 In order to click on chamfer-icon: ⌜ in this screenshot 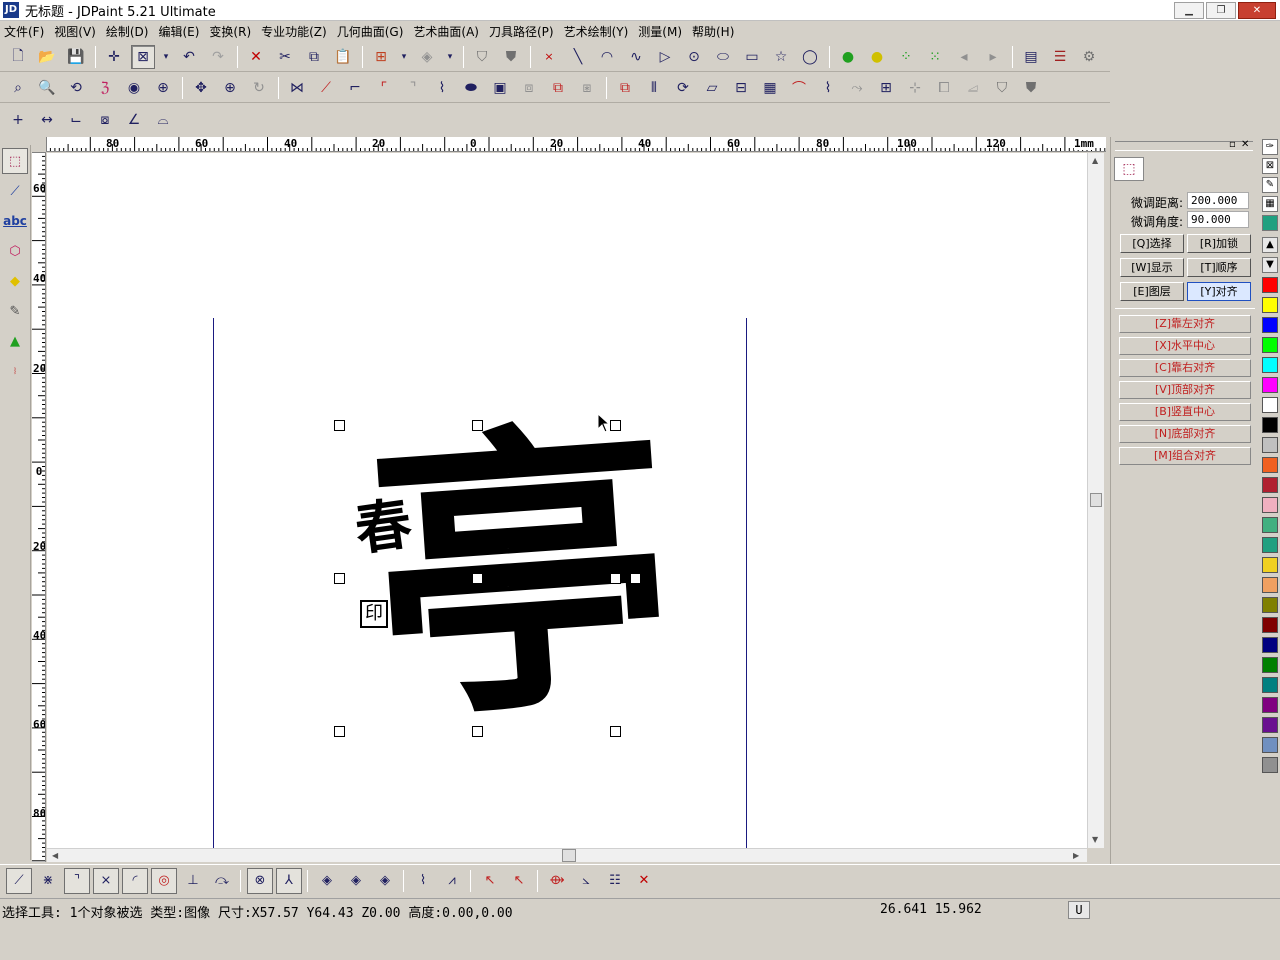, I will do `click(384, 88)`.